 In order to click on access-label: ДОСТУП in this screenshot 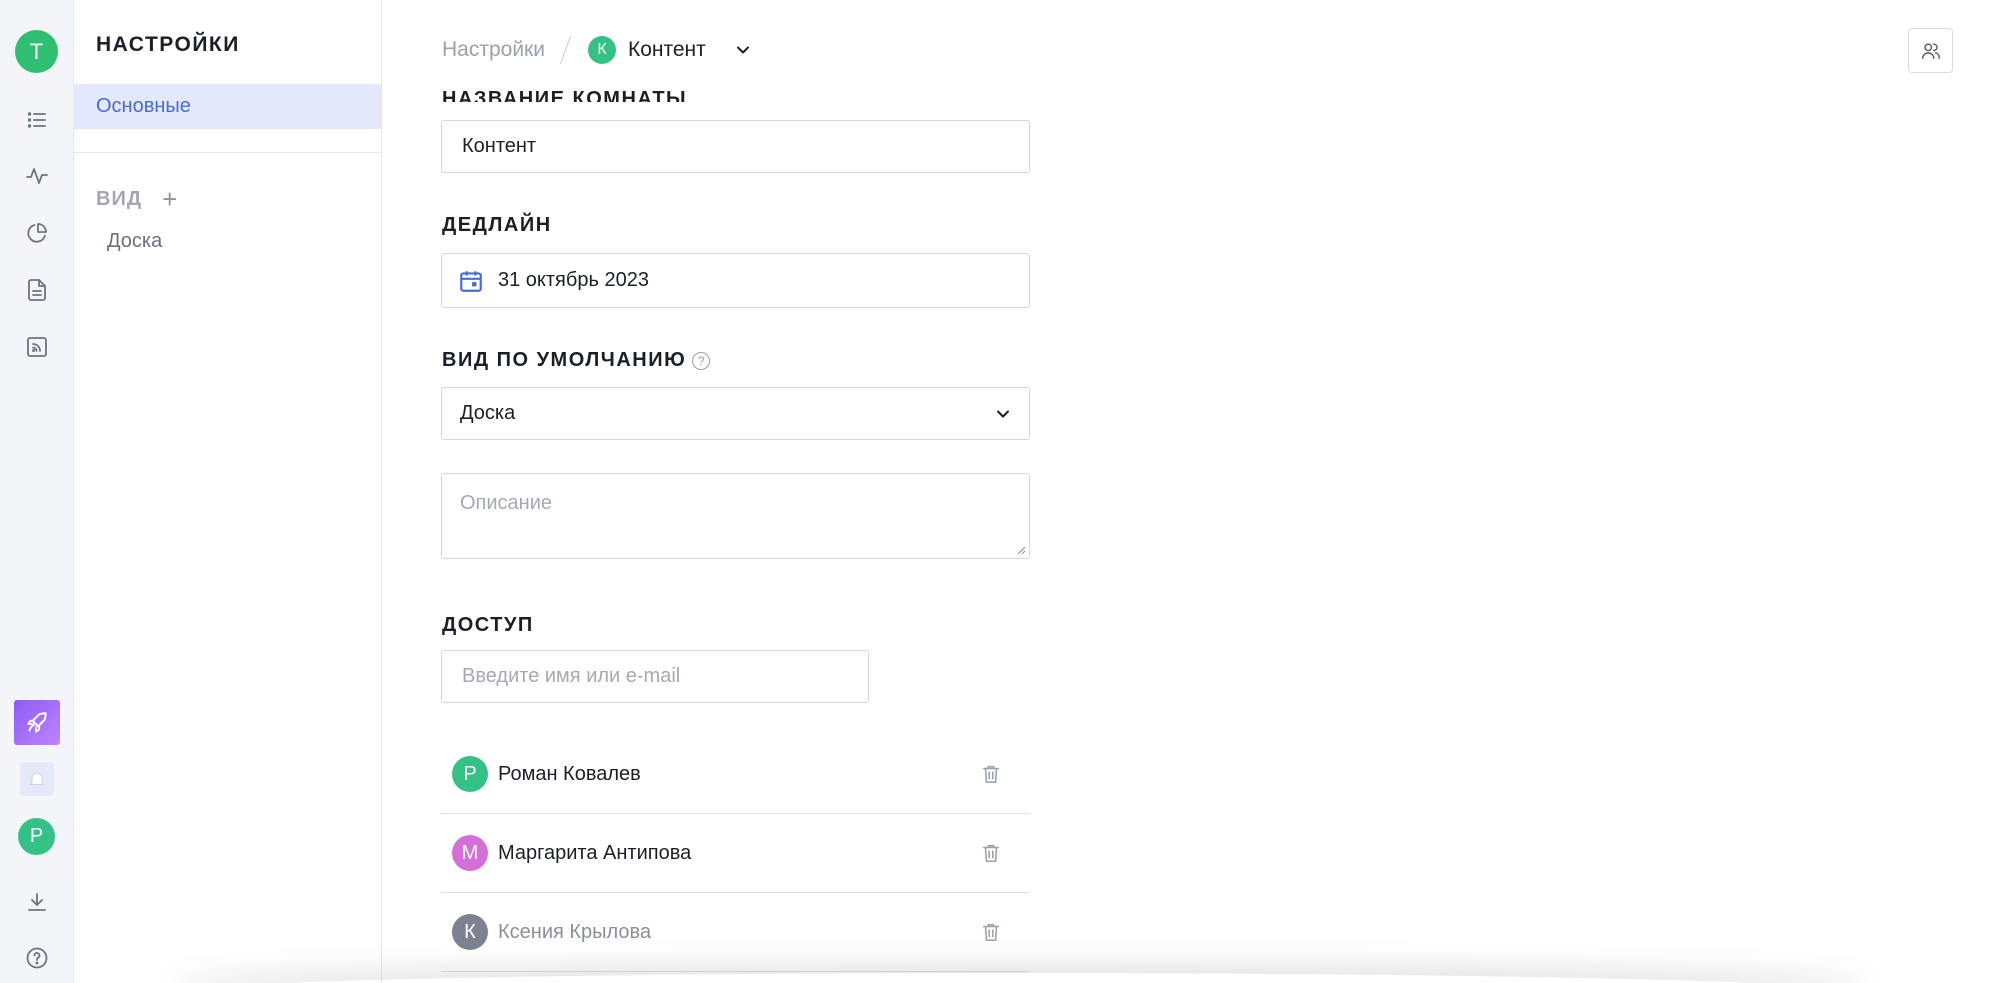, I will do `click(488, 625)`.